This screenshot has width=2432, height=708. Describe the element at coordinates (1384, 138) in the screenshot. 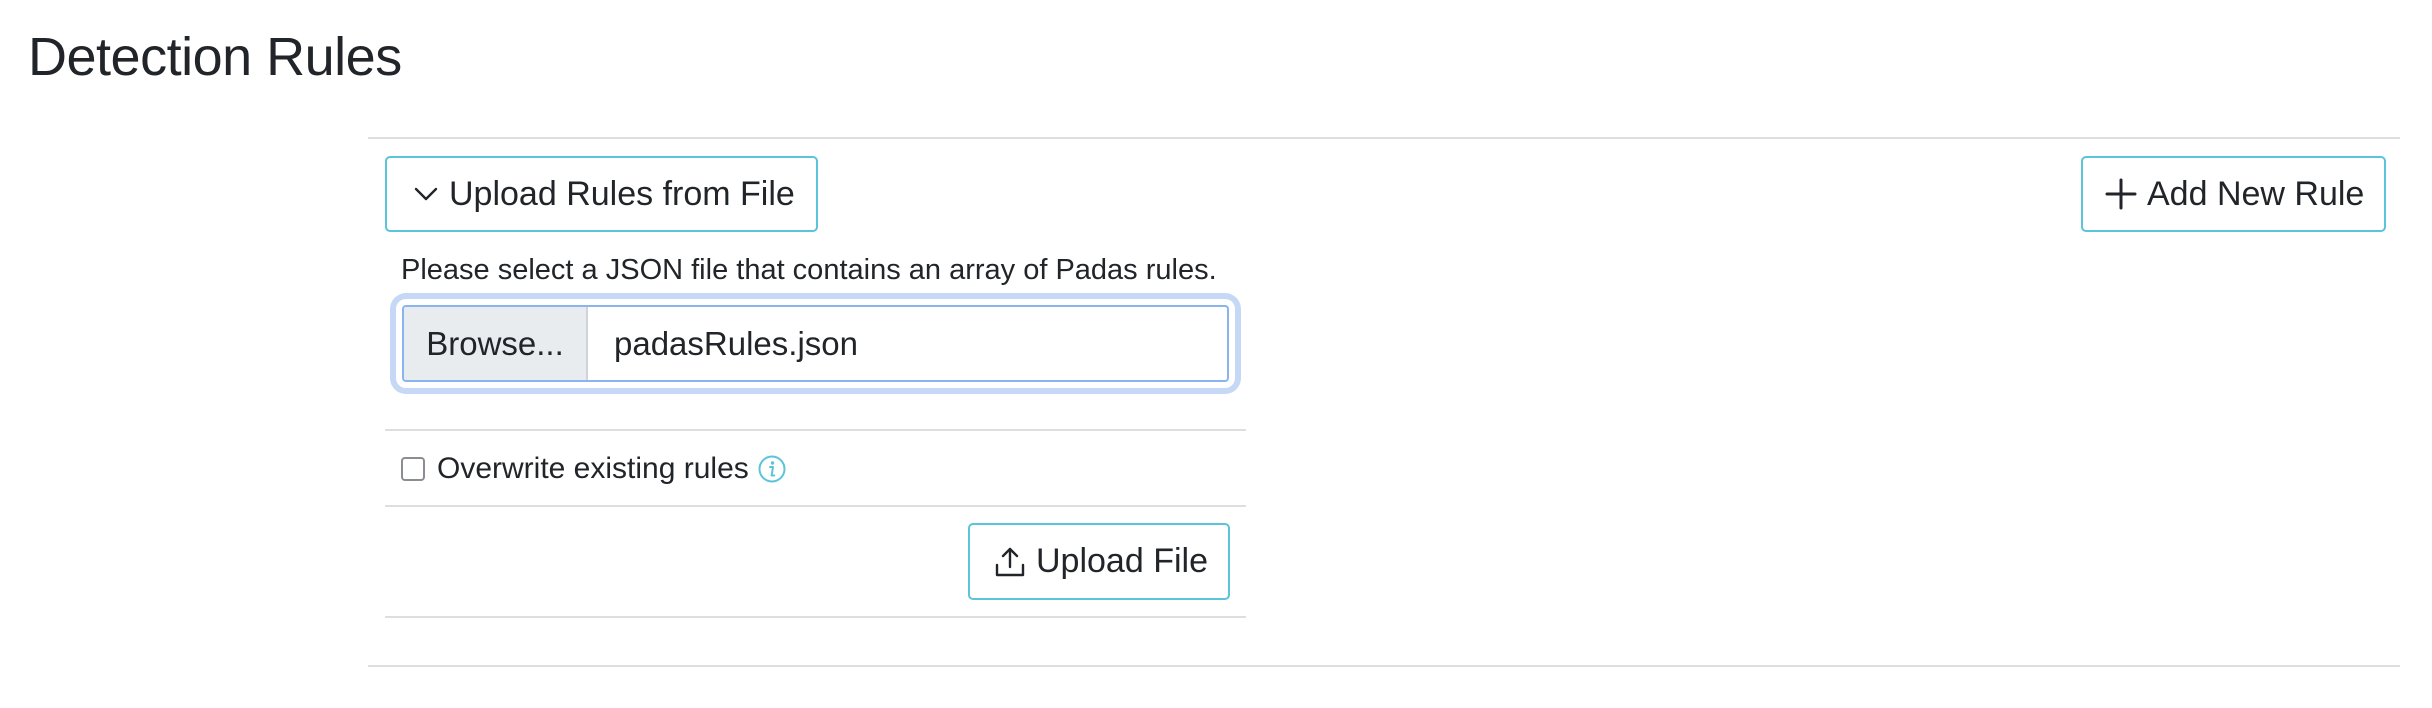

I see `top-divider` at that location.